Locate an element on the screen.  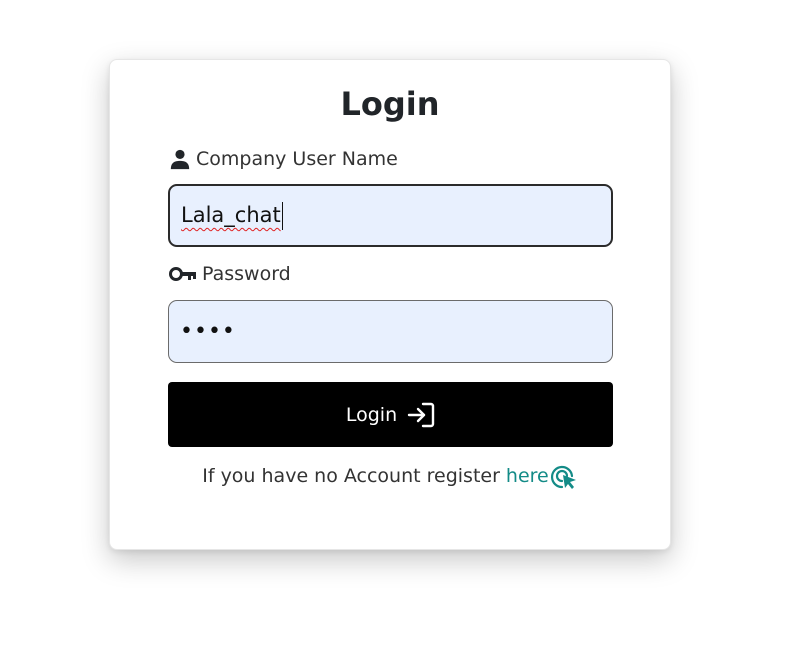
login-button-label: Login is located at coordinates (371, 414).